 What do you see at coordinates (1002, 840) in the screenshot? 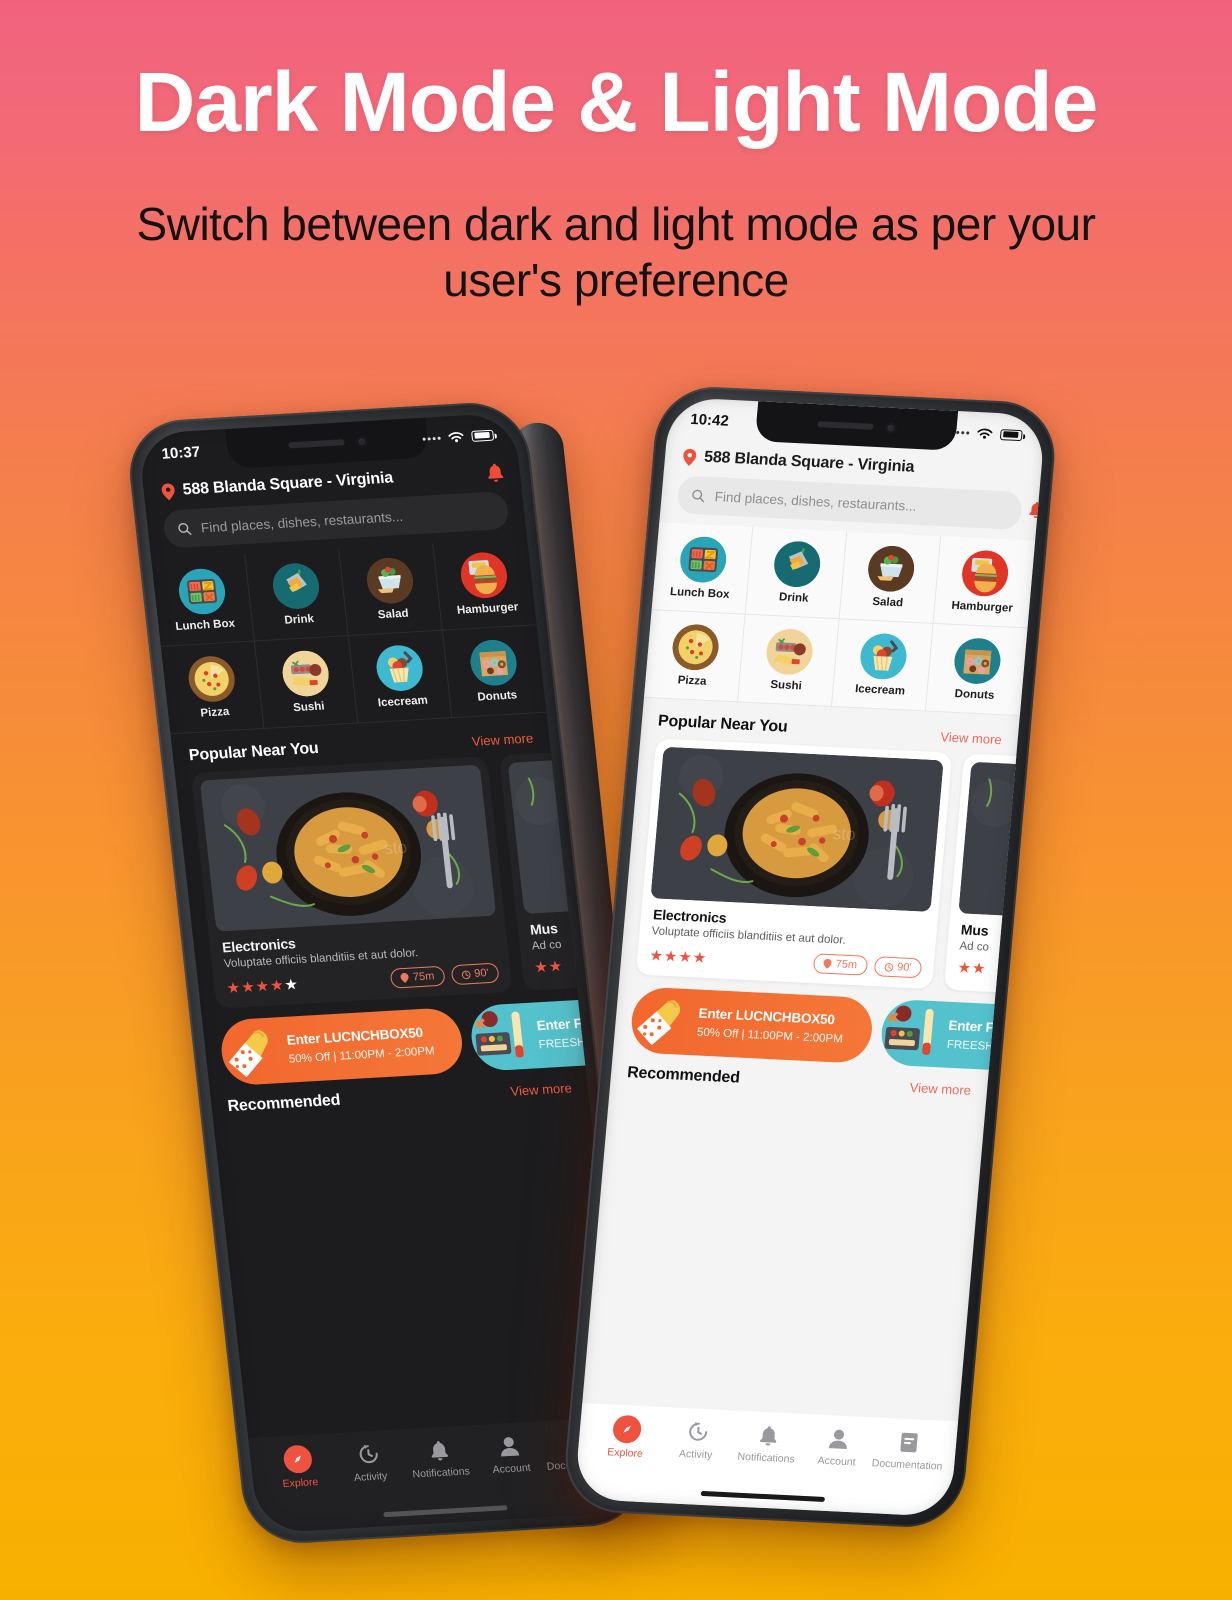
I see `pasta-bowl-photo` at bounding box center [1002, 840].